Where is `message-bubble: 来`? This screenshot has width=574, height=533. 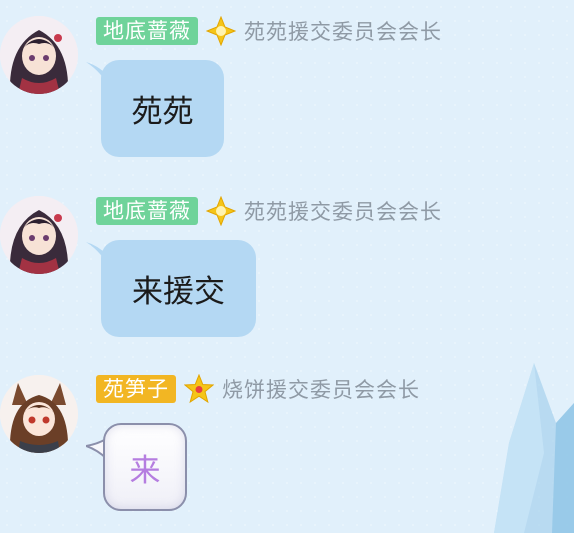 message-bubble: 来 is located at coordinates (145, 467).